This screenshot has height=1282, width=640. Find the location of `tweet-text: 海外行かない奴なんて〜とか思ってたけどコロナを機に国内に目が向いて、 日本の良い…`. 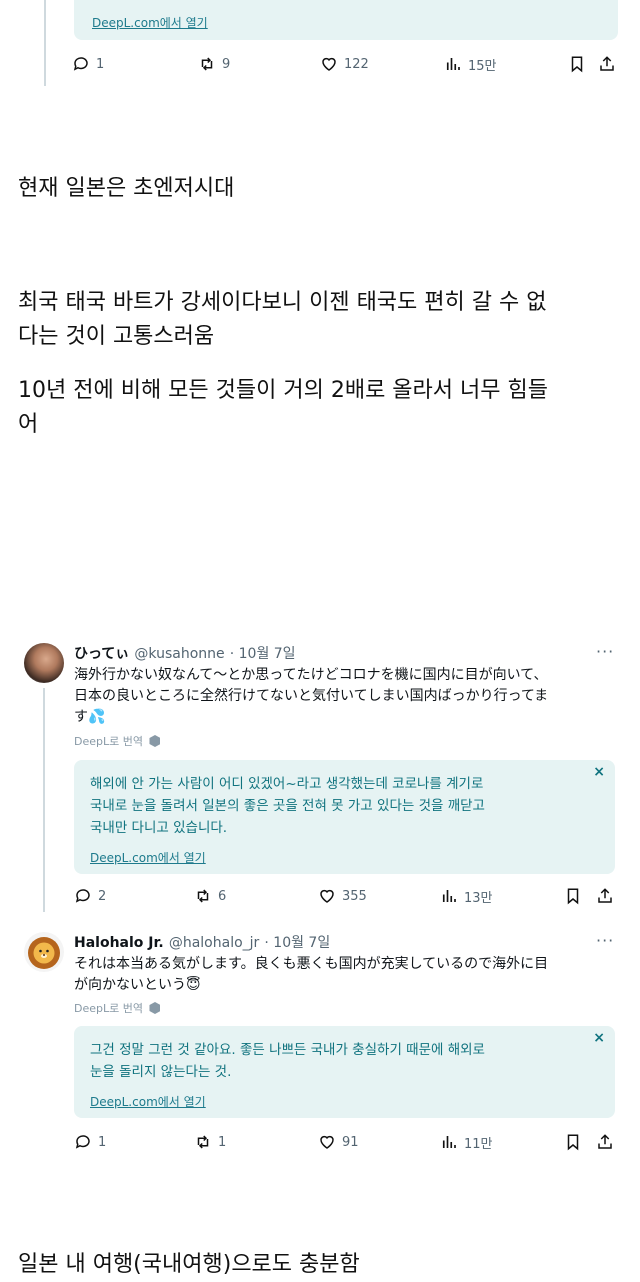

tweet-text: 海外行かない奴なんて〜とか思ってたけどコロナを機に国内に目が向いて、 日本の良い… is located at coordinates (344, 696).